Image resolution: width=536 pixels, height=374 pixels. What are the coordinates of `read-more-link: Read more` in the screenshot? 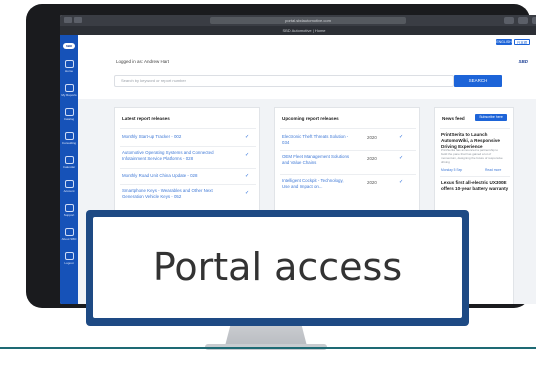 It's located at (493, 170).